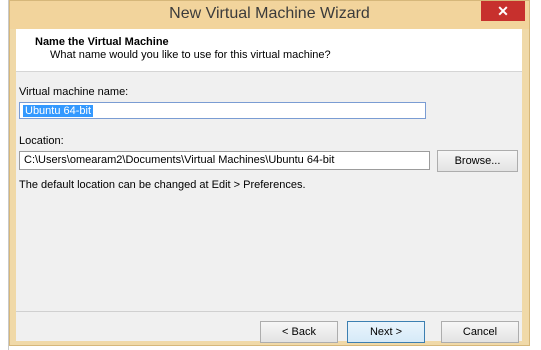 This screenshot has height=350, width=541. Describe the element at coordinates (4, 175) in the screenshot. I see `background-strip` at that location.